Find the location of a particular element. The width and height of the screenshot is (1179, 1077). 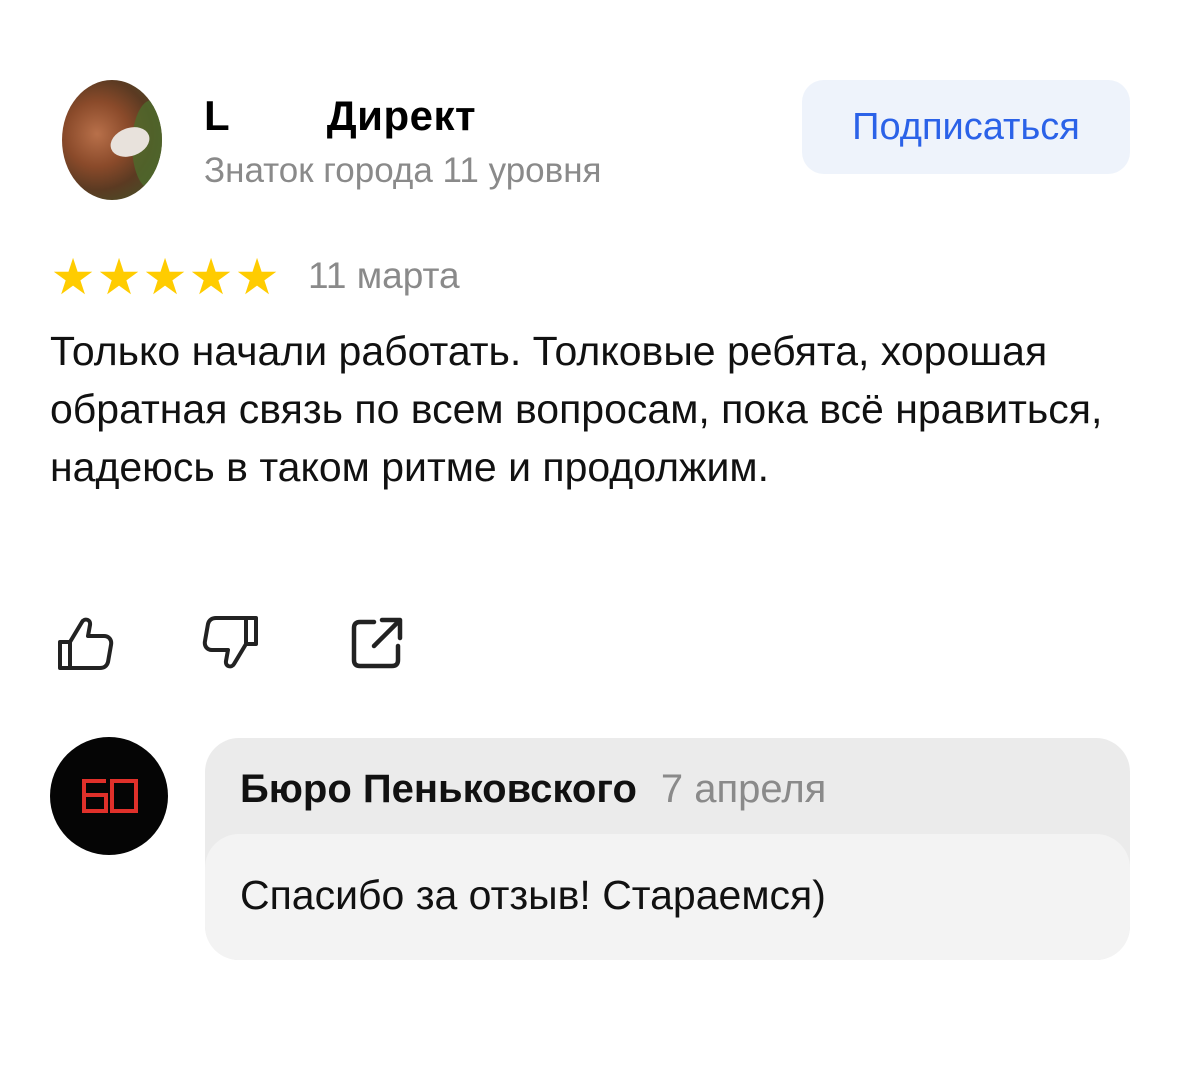

reply-date: 7 апреля is located at coordinates (743, 789).